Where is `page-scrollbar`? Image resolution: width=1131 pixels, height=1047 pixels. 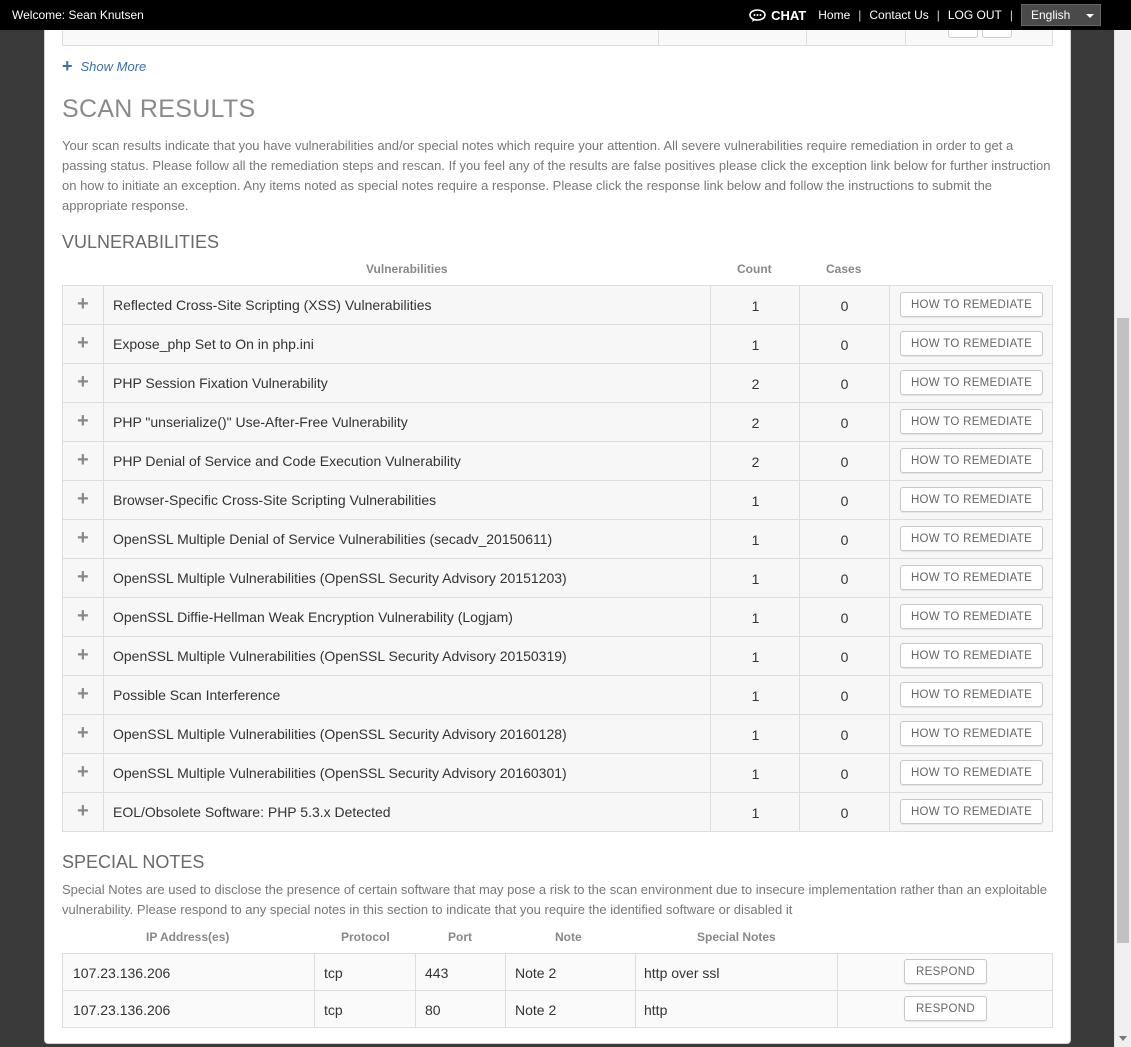 page-scrollbar is located at coordinates (1122, 538).